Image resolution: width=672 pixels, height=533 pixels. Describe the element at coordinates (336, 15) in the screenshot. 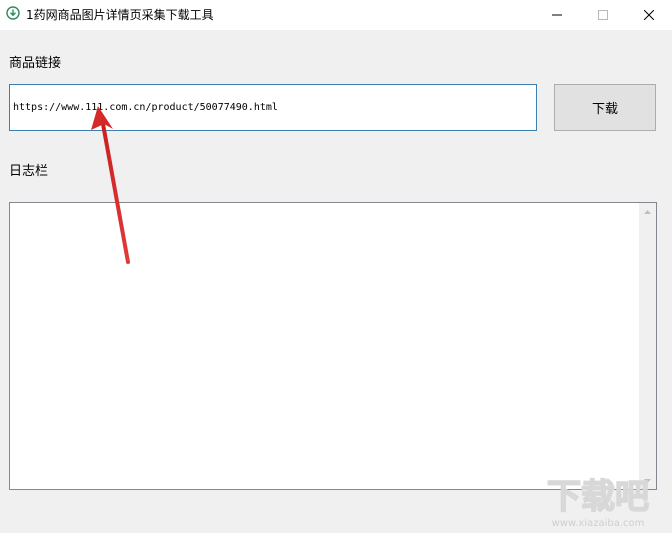

I see `title-bar: 1药网商品图片详情页采集下载工具` at that location.